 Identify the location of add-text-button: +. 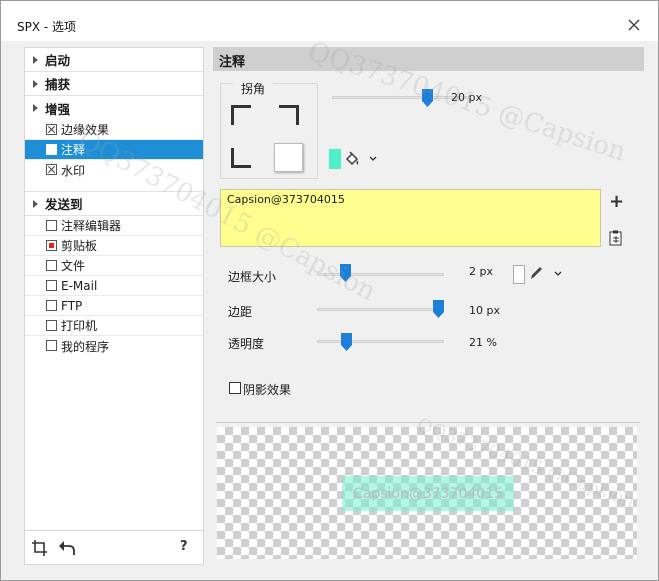
(616, 201).